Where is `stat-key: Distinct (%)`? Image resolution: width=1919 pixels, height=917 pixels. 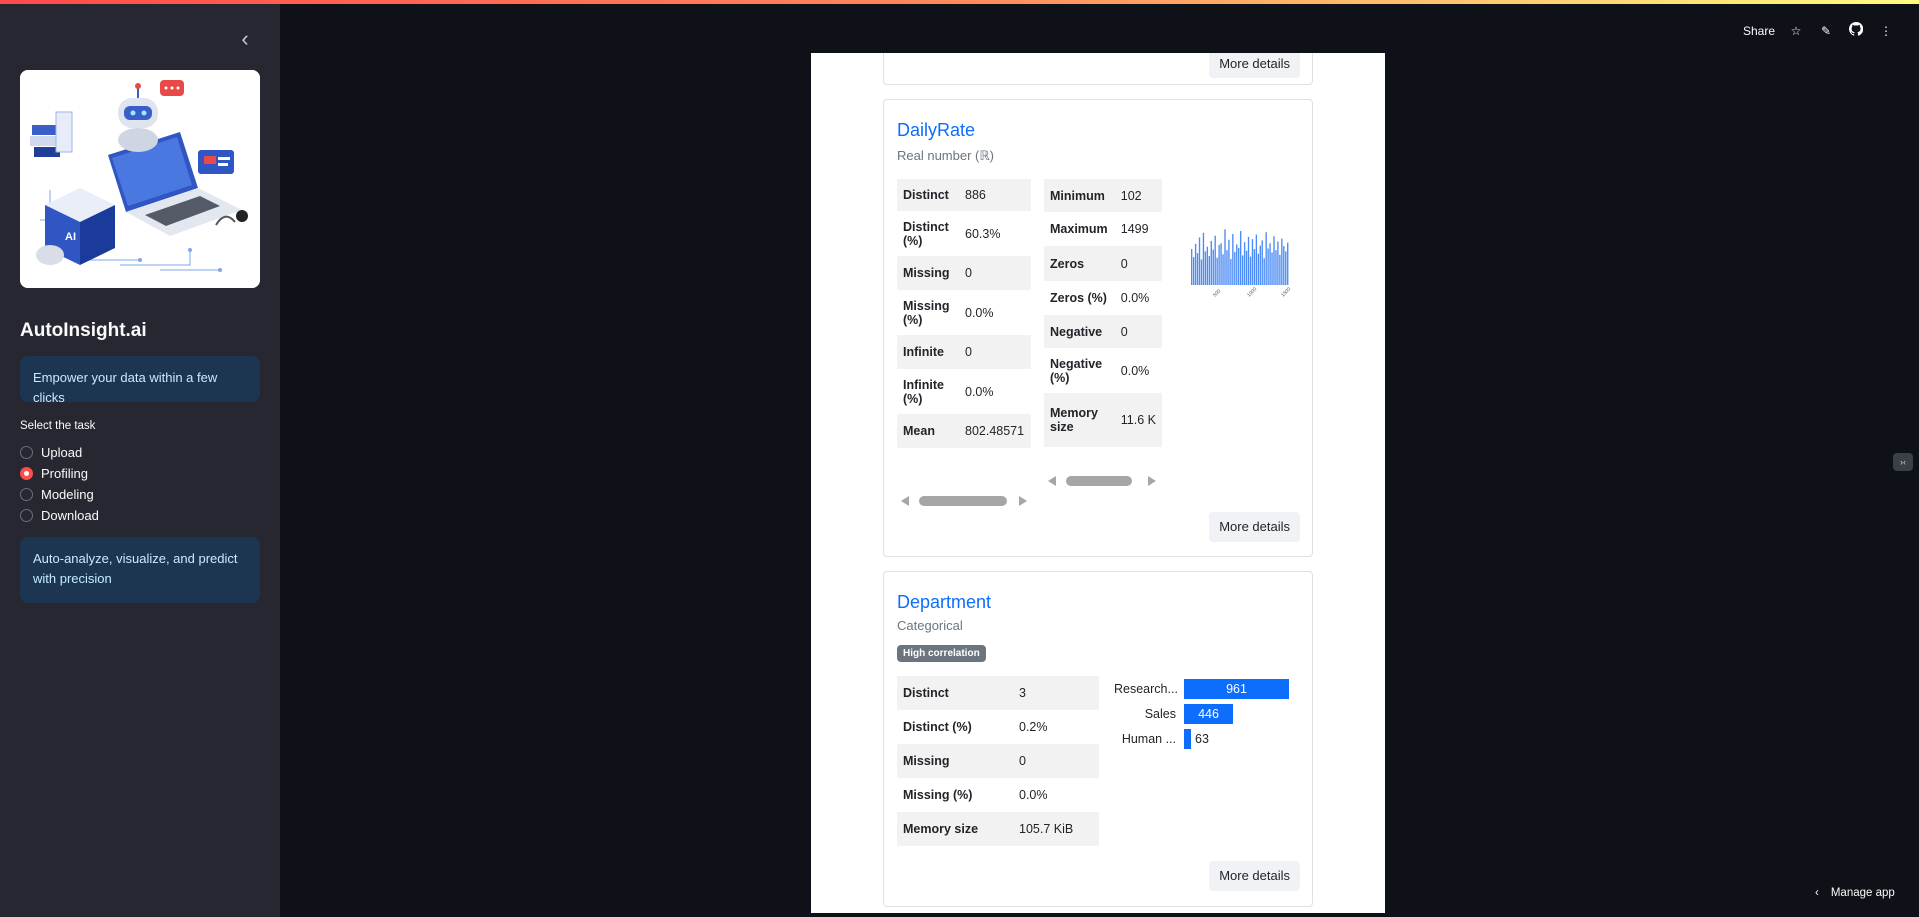
stat-key: Distinct (%) is located at coordinates (937, 727).